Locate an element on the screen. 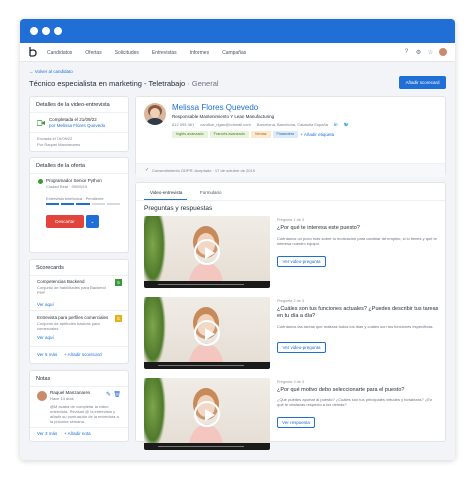  discard-button: Descartar is located at coordinates (65, 221).